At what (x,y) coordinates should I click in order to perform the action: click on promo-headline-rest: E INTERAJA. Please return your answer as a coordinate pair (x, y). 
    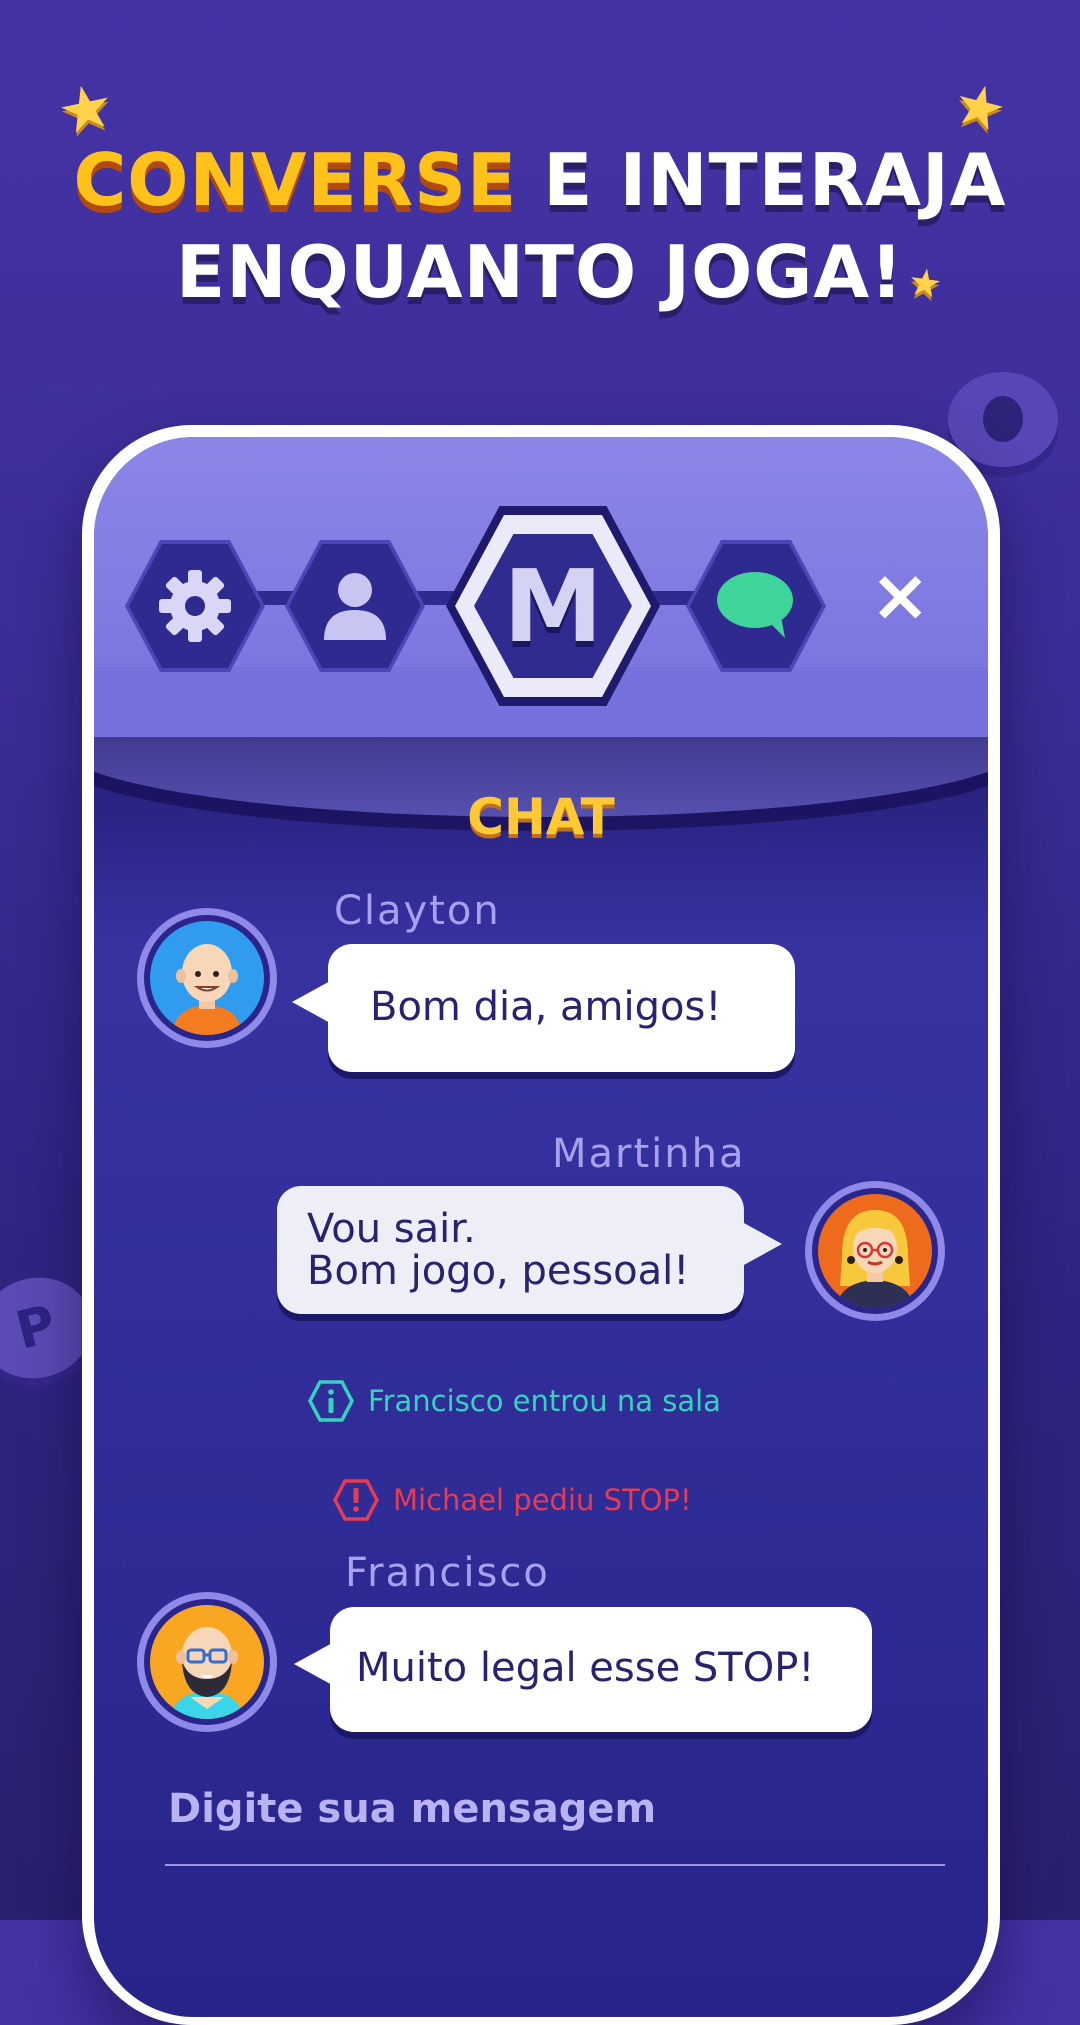
    Looking at the image, I should click on (762, 180).